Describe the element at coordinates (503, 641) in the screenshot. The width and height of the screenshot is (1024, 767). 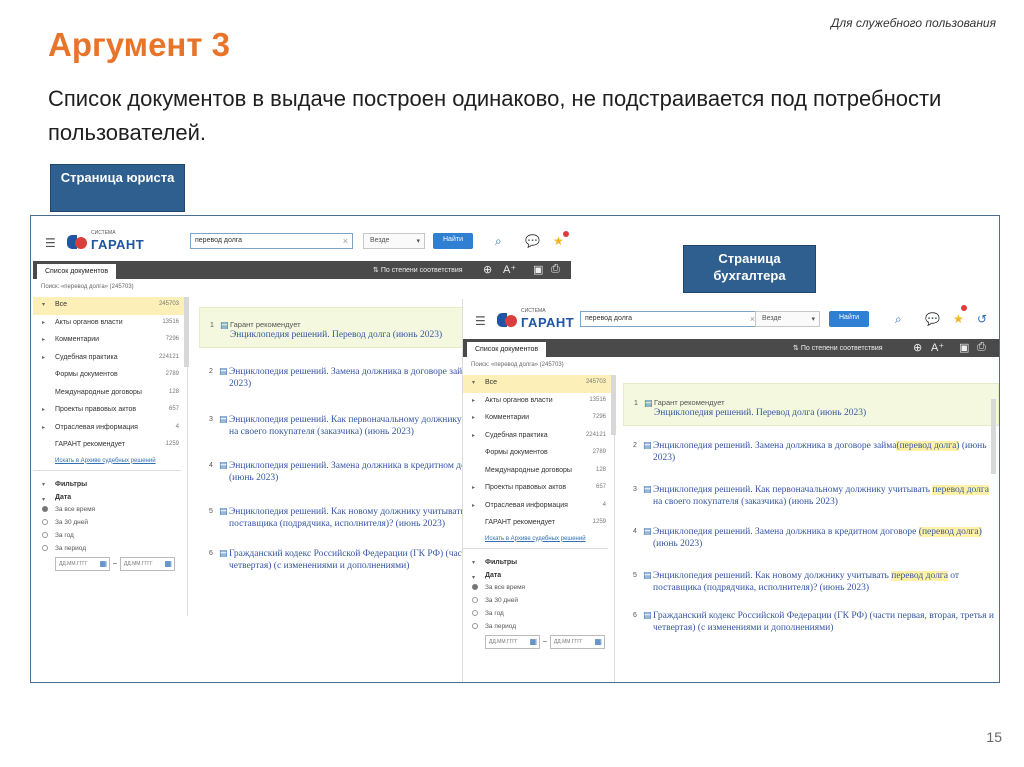
I see `date-from-placeholder: ДД.ММ.ГГГГ` at that location.